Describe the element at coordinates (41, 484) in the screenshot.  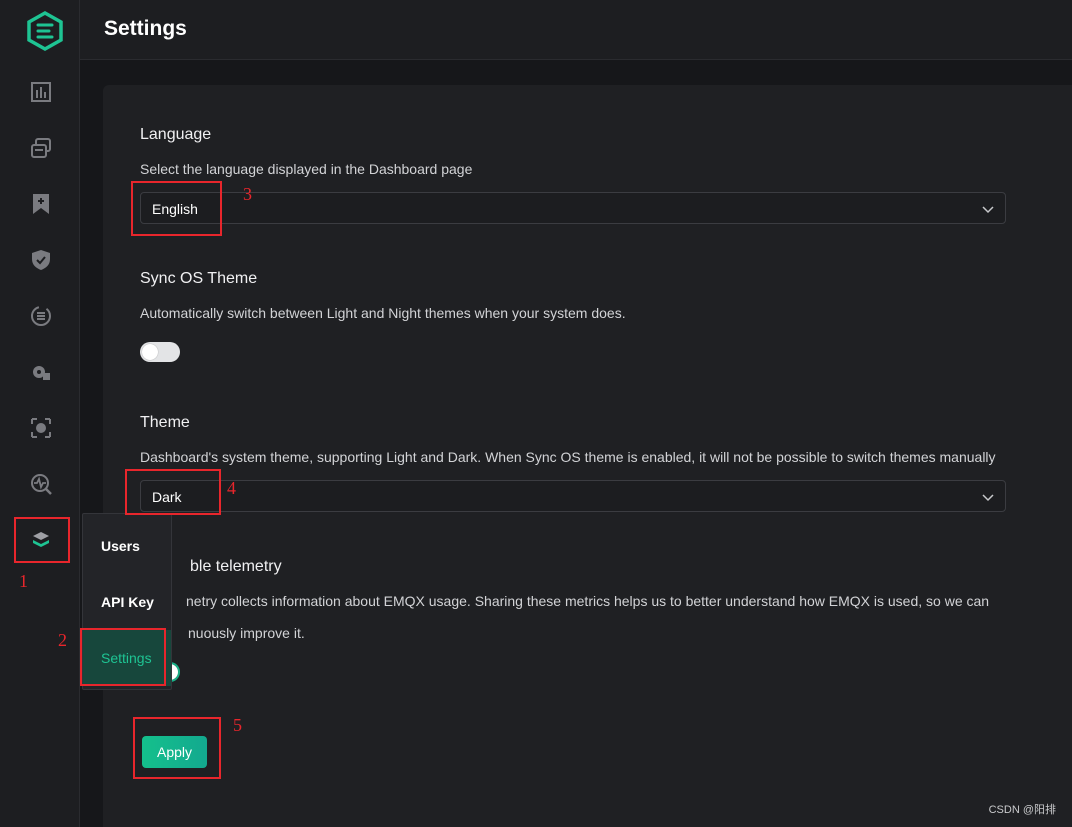
I see `diagnose-icon` at that location.